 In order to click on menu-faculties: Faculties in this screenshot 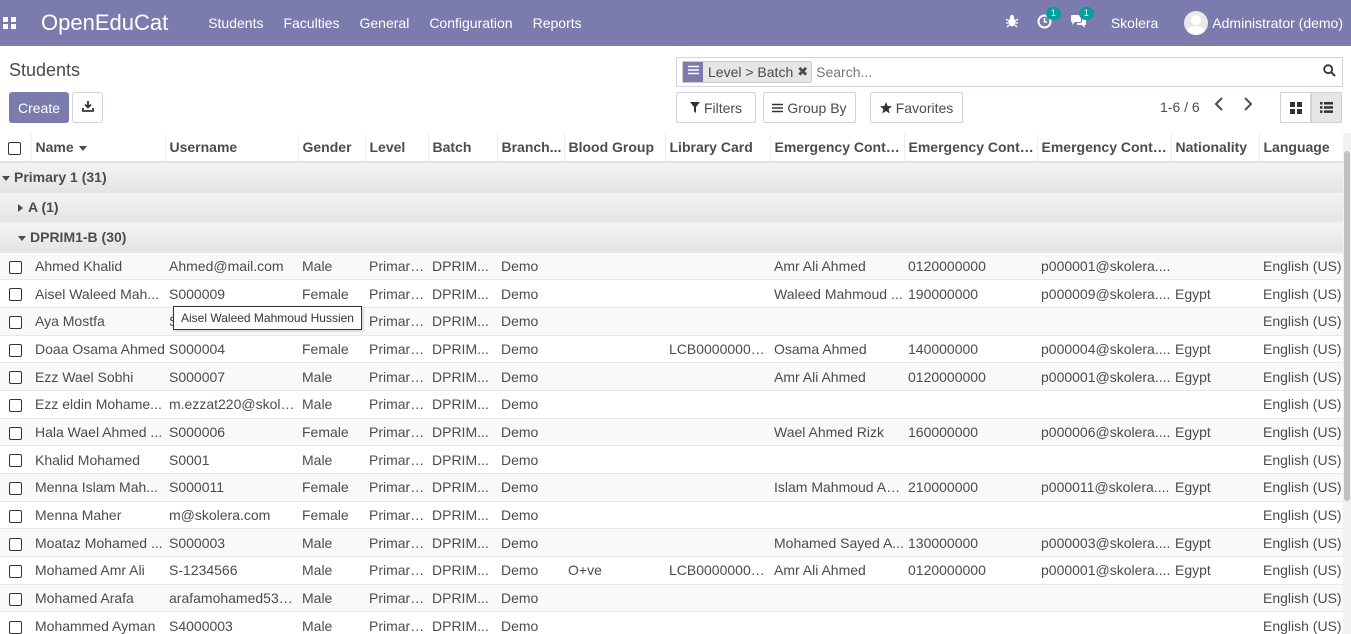, I will do `click(311, 23)`.